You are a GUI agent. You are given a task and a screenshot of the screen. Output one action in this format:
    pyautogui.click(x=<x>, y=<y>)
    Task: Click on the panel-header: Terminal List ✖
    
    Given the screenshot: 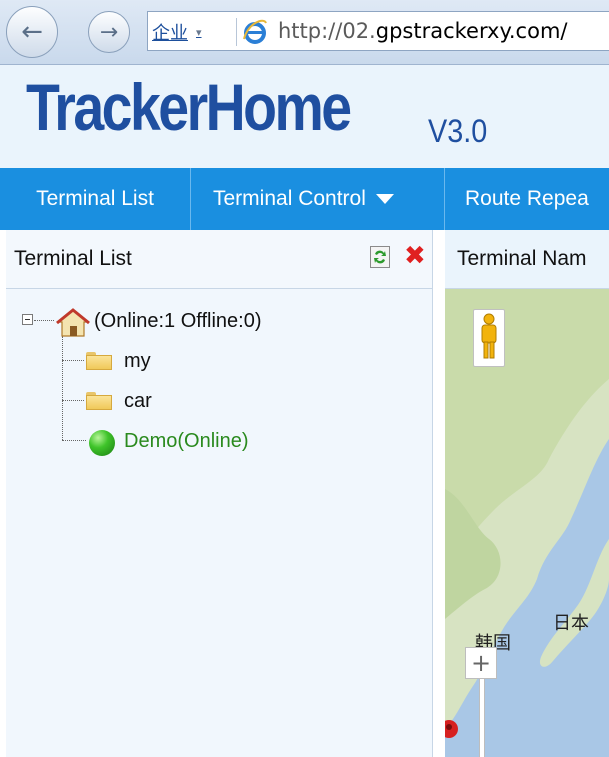 What is the action you would take?
    pyautogui.click(x=219, y=259)
    